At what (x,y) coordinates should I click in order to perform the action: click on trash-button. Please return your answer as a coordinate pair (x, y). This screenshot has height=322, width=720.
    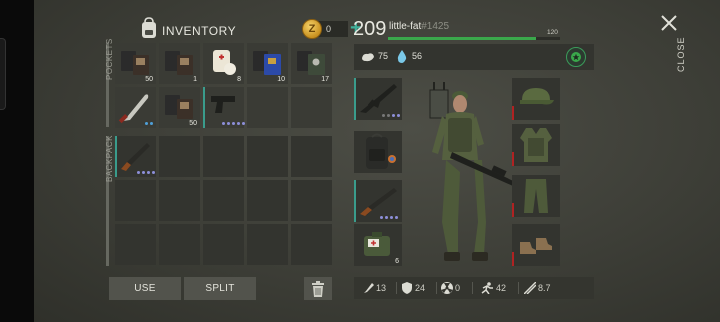
    Looking at the image, I should click on (318, 288).